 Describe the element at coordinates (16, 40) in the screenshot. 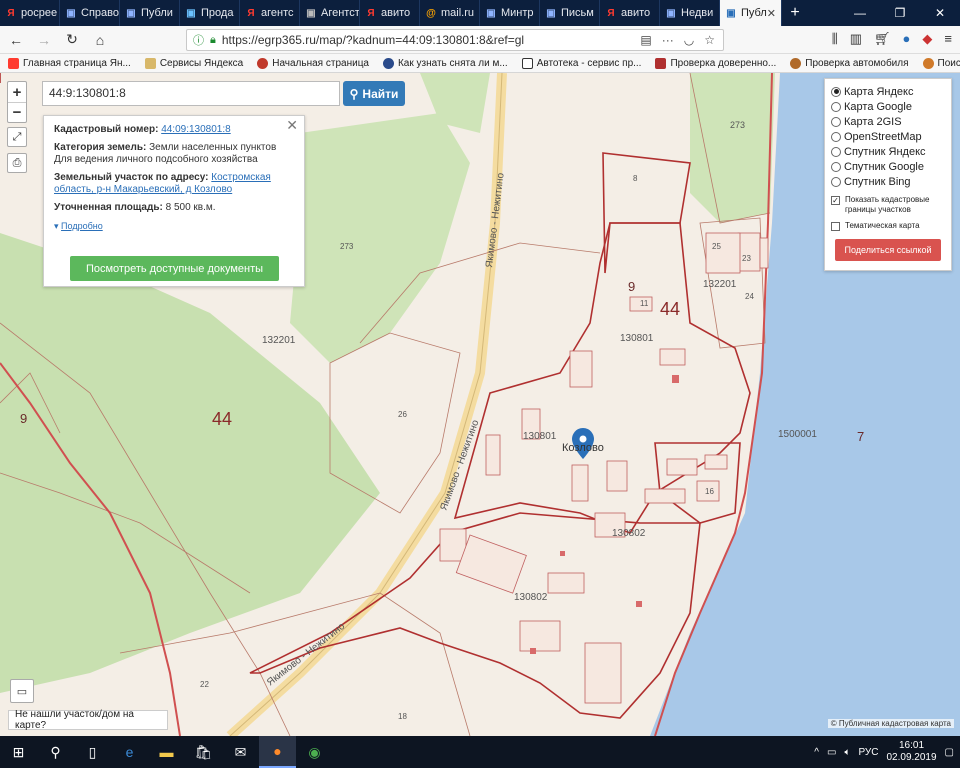

I see `back-icon: ←` at that location.